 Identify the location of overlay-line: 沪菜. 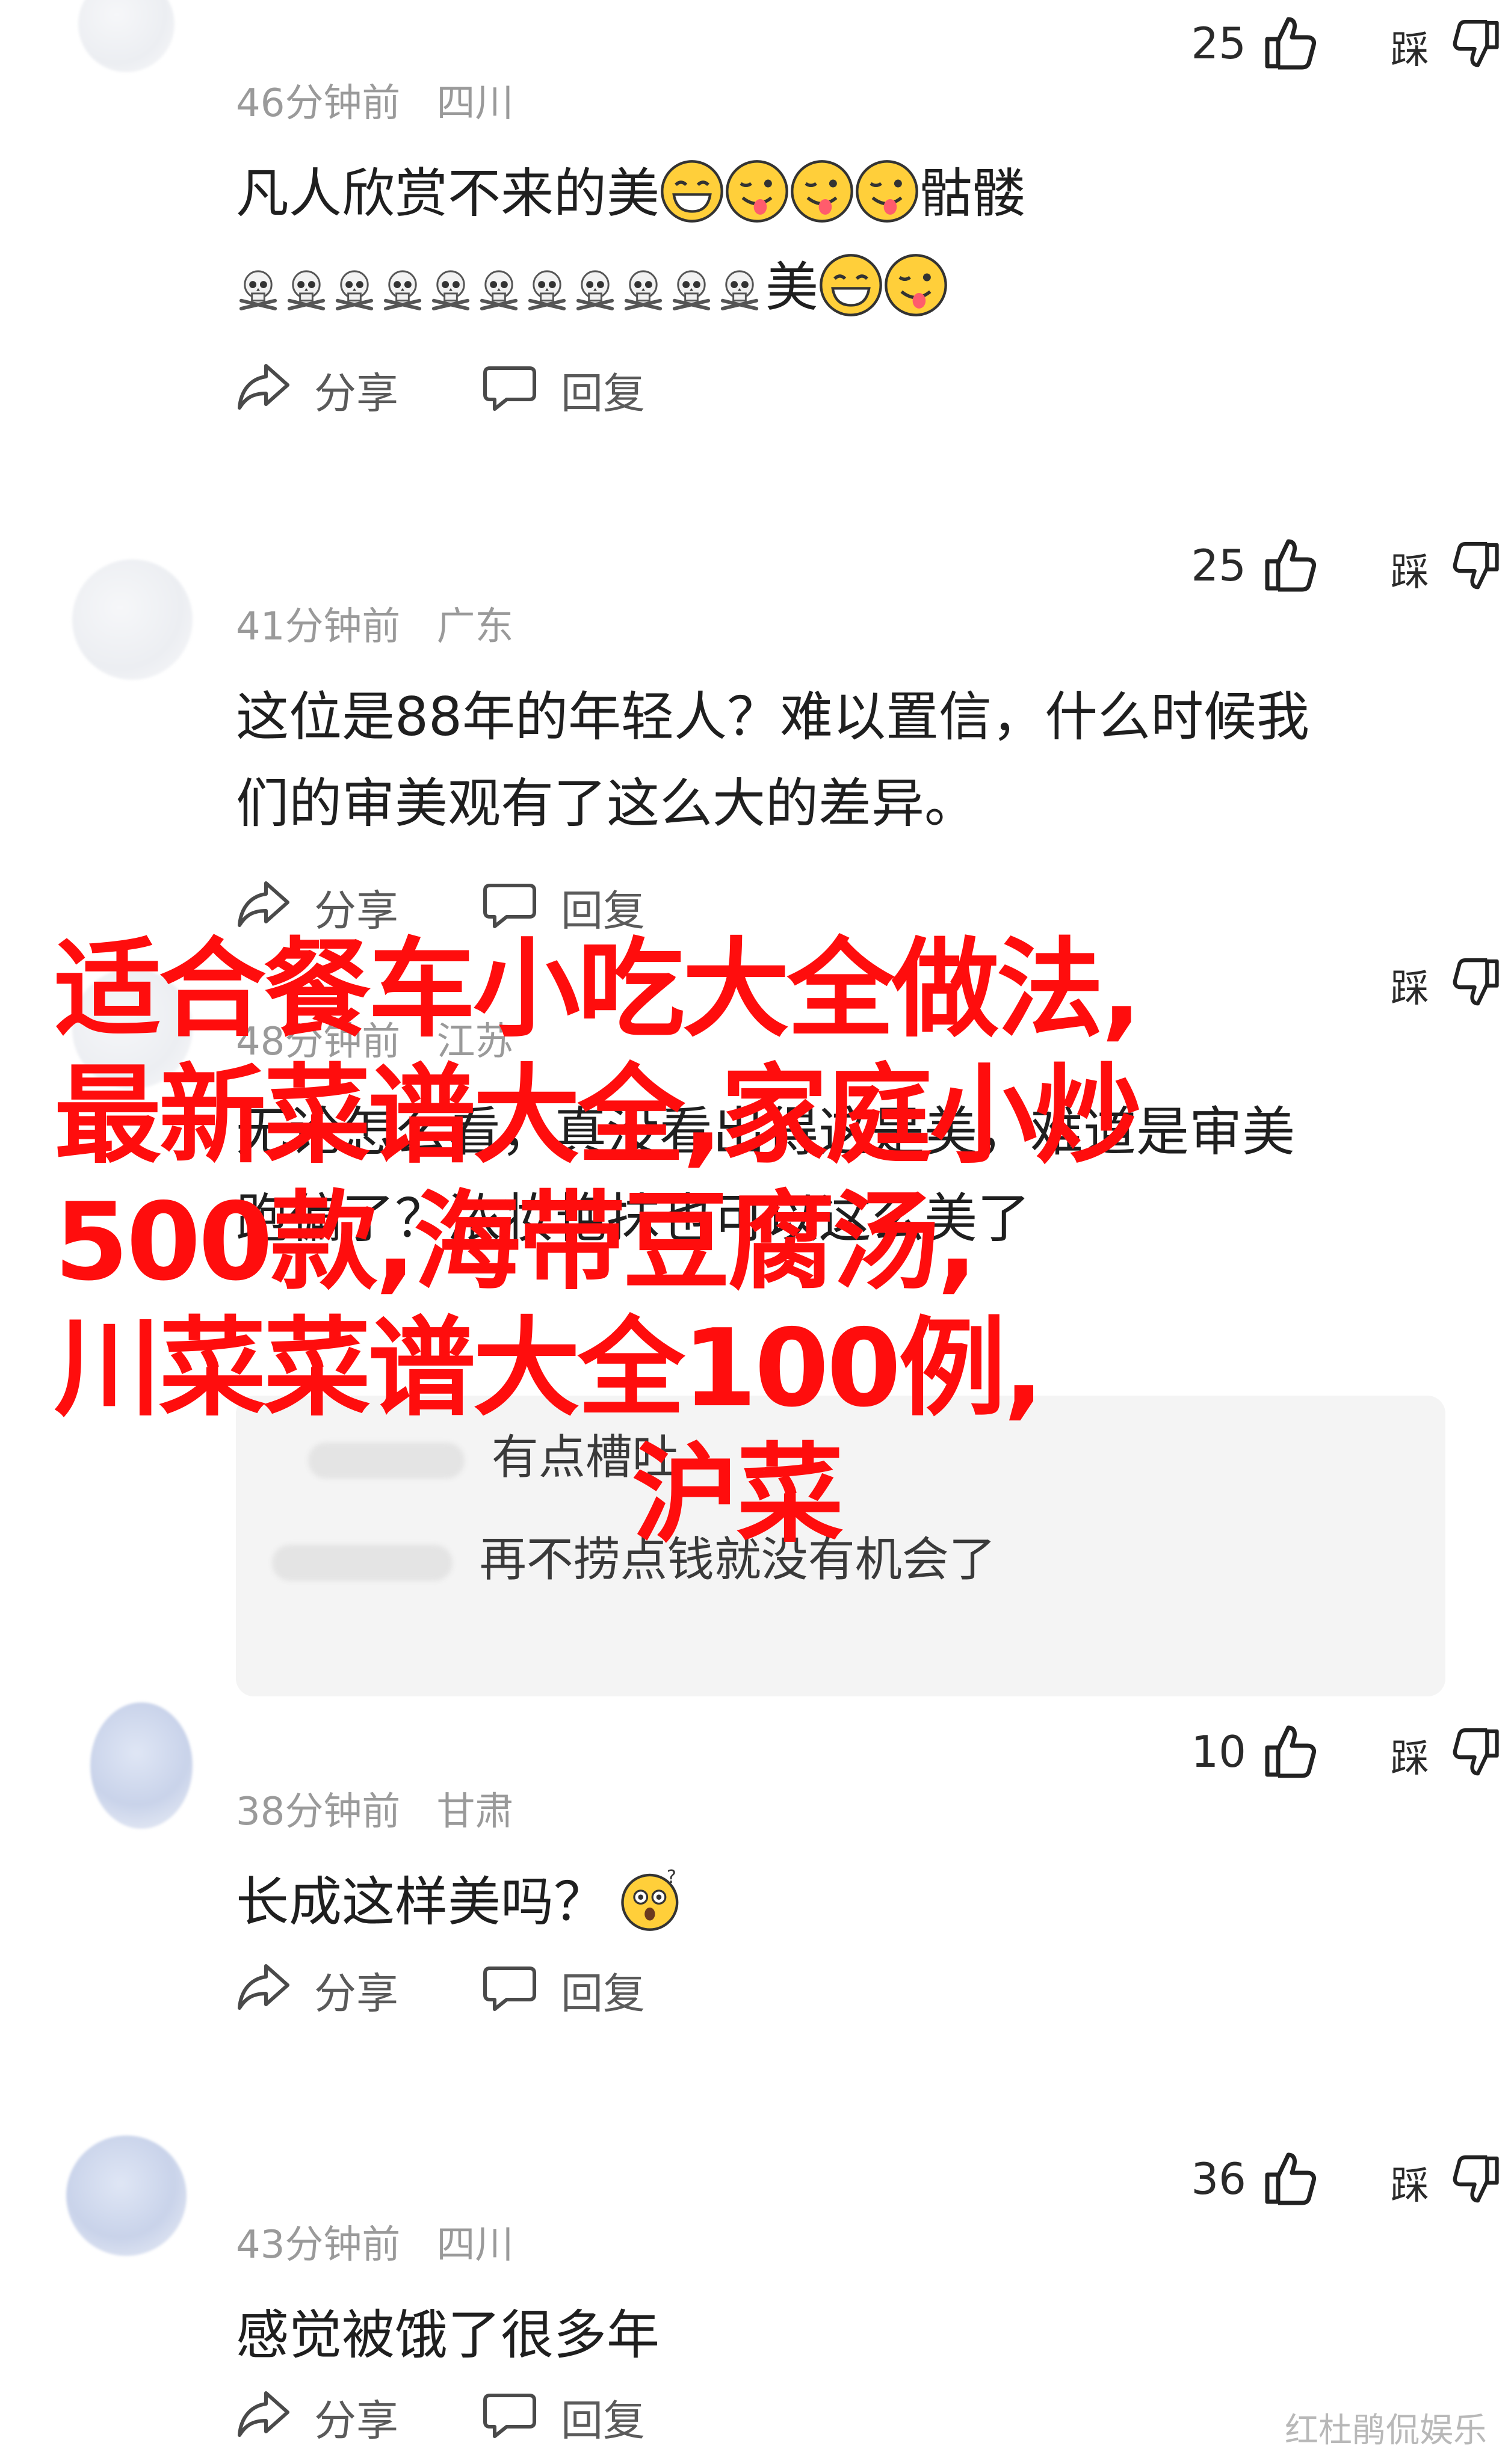
(738, 1494).